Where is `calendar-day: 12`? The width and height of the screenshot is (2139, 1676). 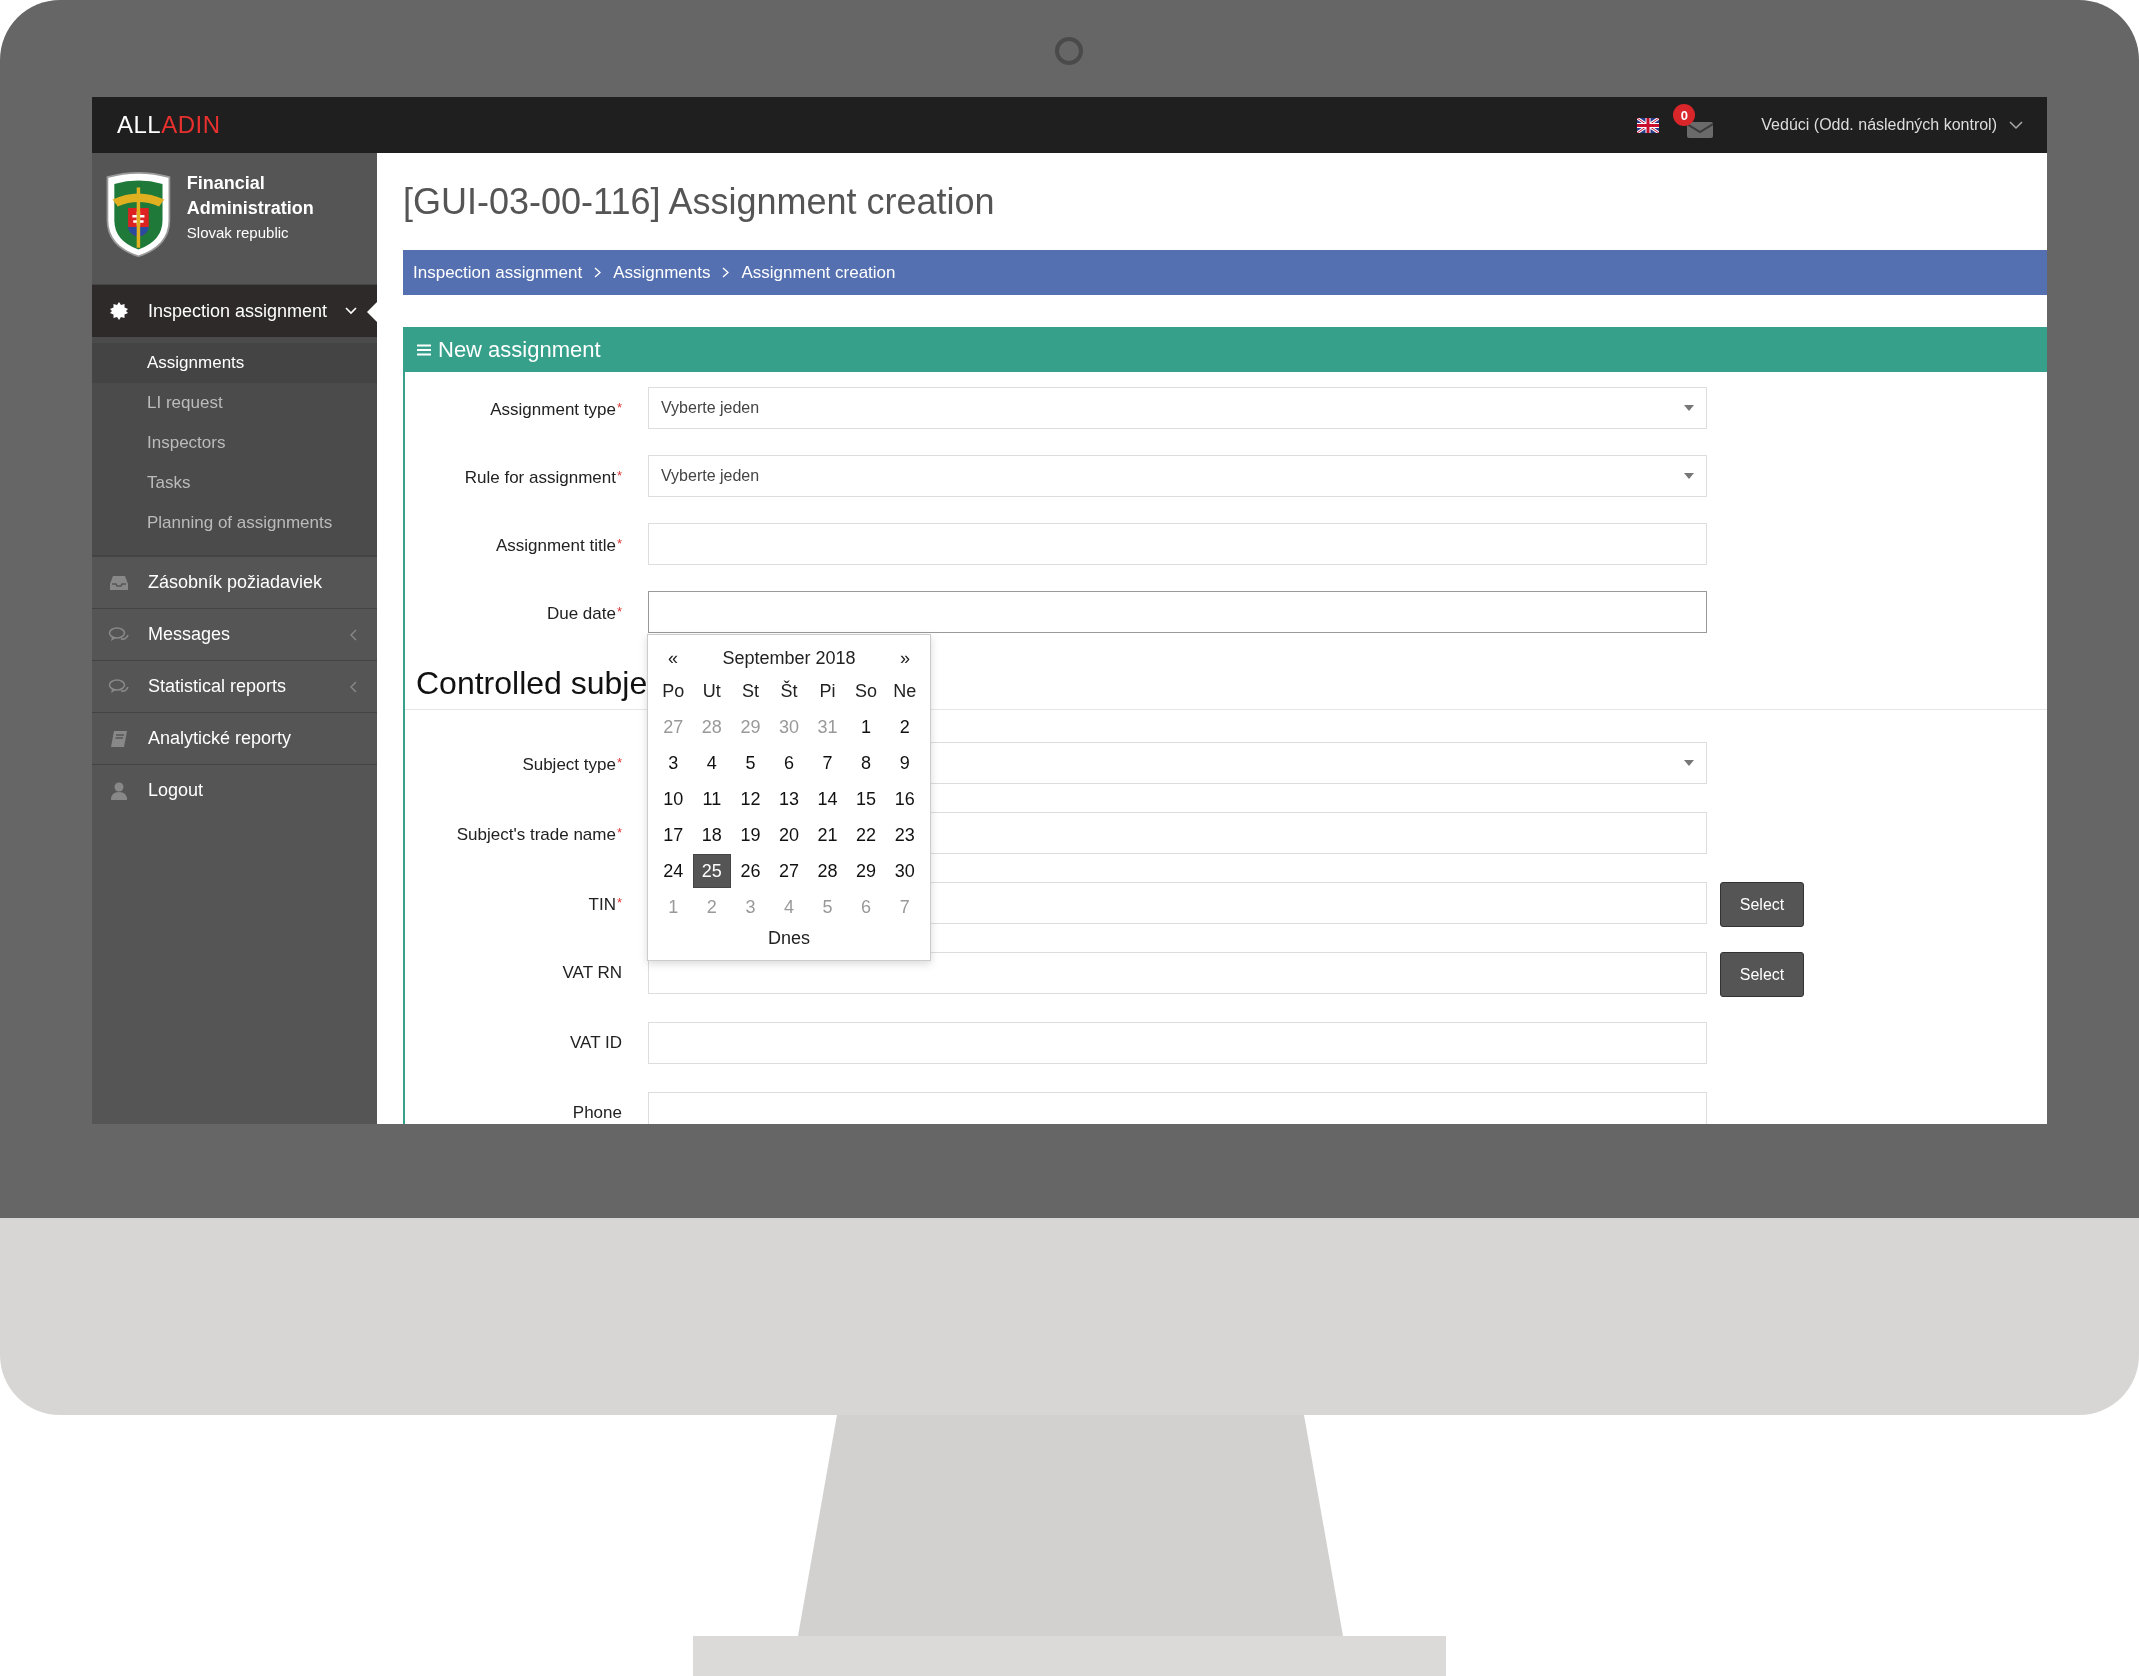
calendar-day: 12 is located at coordinates (750, 799).